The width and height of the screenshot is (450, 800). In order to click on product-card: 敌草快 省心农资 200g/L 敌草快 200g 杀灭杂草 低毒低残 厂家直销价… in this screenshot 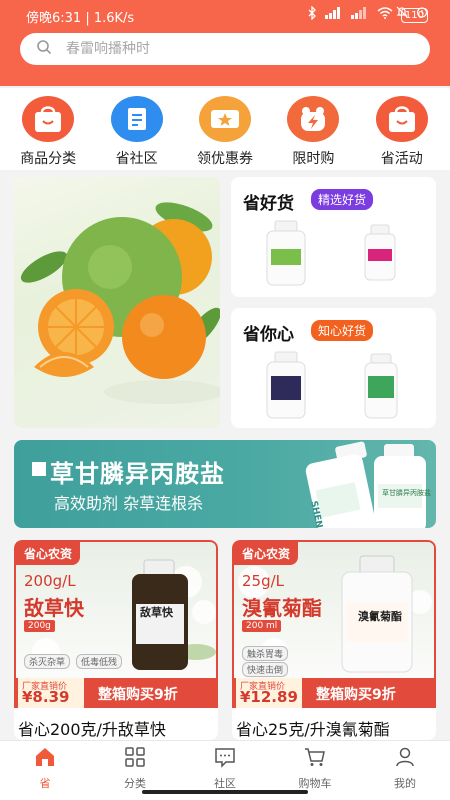, I will do `click(116, 640)`.